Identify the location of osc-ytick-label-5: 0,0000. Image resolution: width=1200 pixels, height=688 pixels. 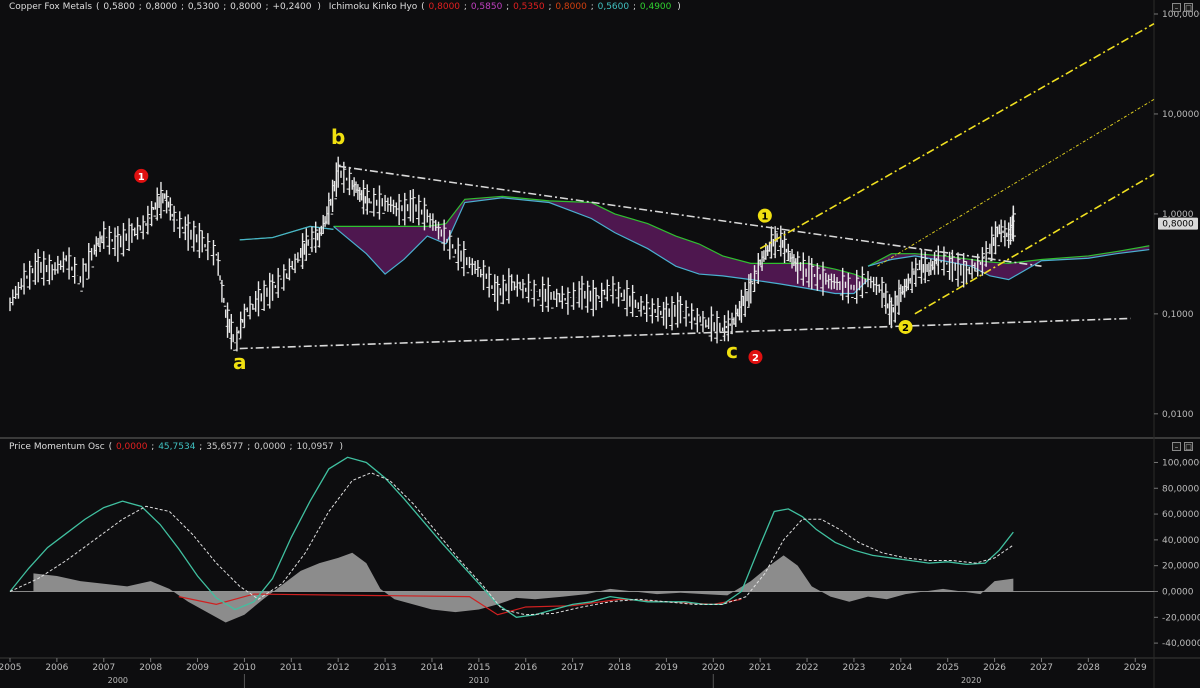
(1178, 592).